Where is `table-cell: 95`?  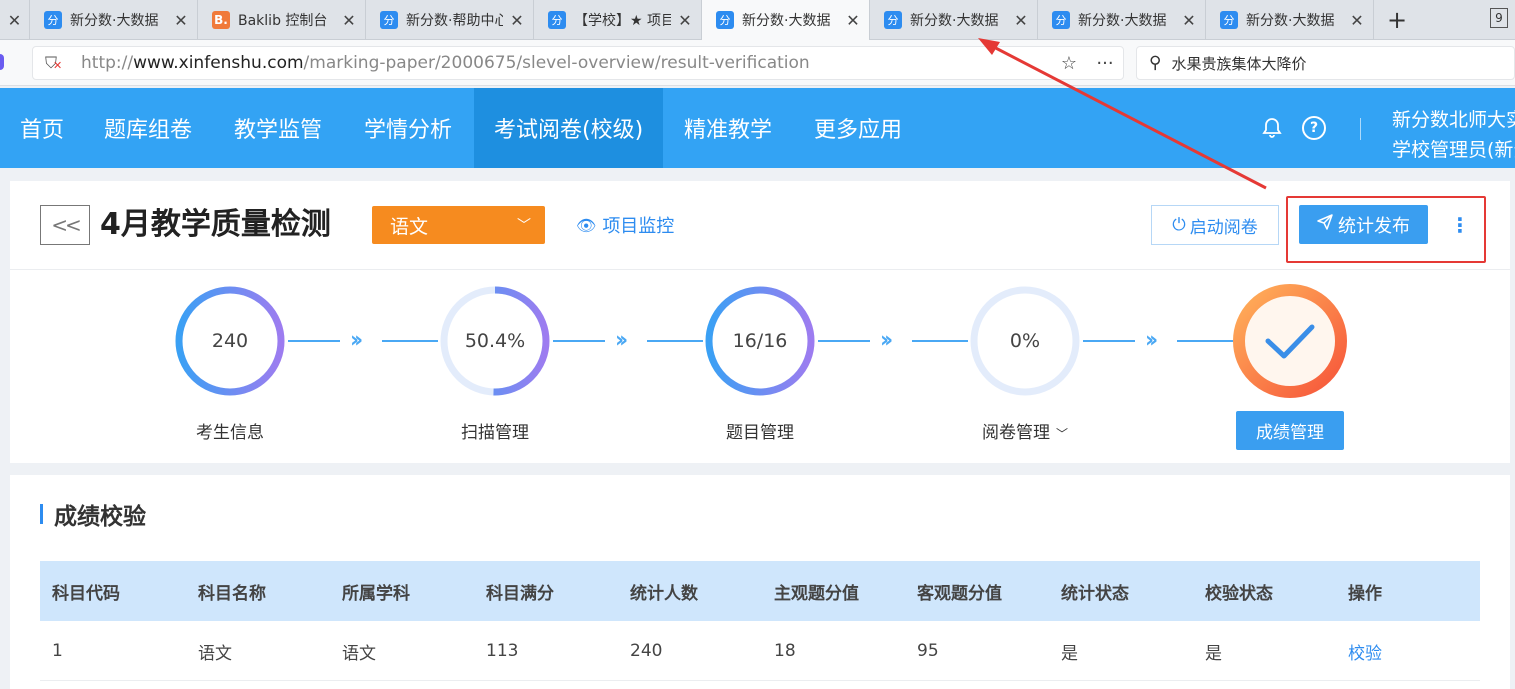
table-cell: 95 is located at coordinates (928, 651).